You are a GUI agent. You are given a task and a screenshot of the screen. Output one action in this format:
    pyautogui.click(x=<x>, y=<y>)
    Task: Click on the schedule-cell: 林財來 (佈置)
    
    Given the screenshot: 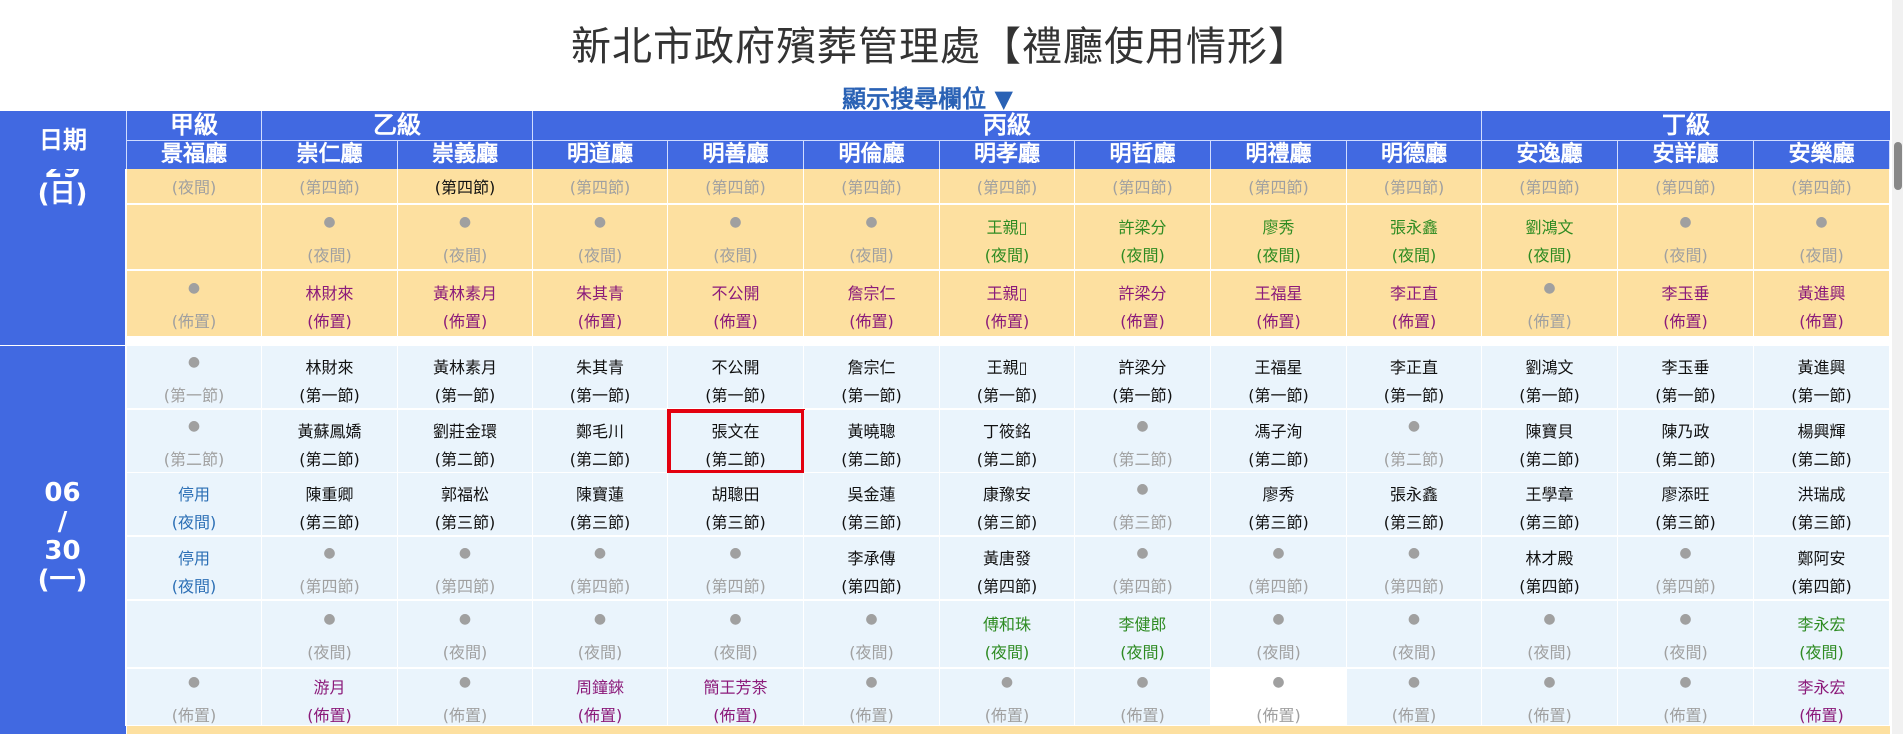 What is the action you would take?
    pyautogui.click(x=330, y=304)
    